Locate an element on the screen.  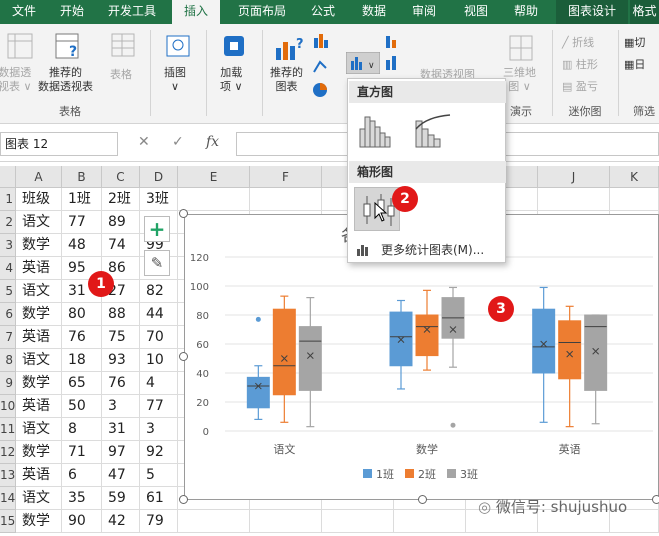
cell: 89 is located at coordinates (121, 222).